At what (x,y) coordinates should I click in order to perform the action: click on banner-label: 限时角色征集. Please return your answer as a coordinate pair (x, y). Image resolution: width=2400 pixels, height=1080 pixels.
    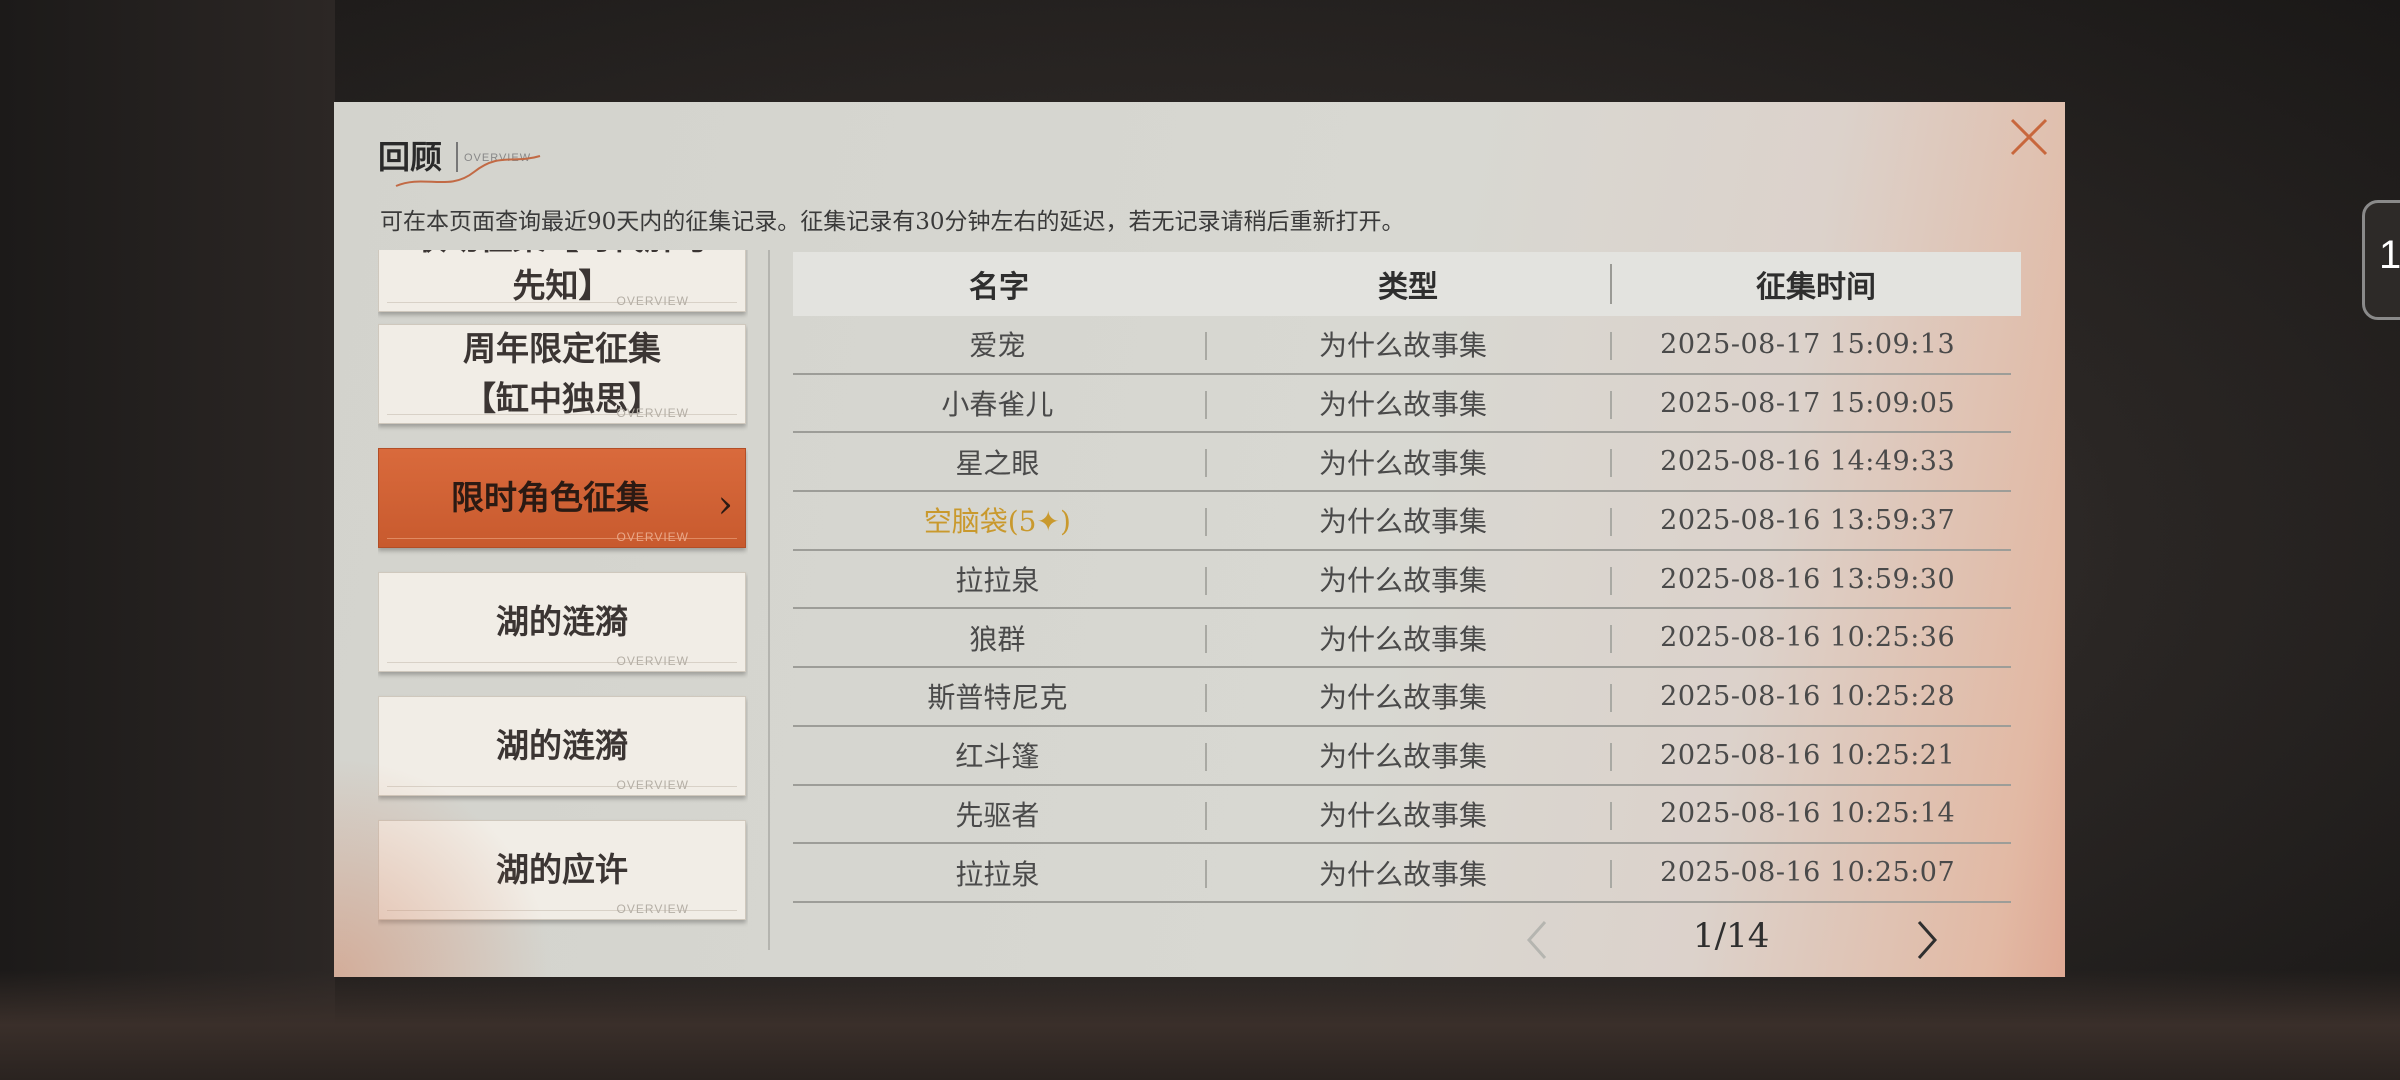
    Looking at the image, I should click on (550, 497).